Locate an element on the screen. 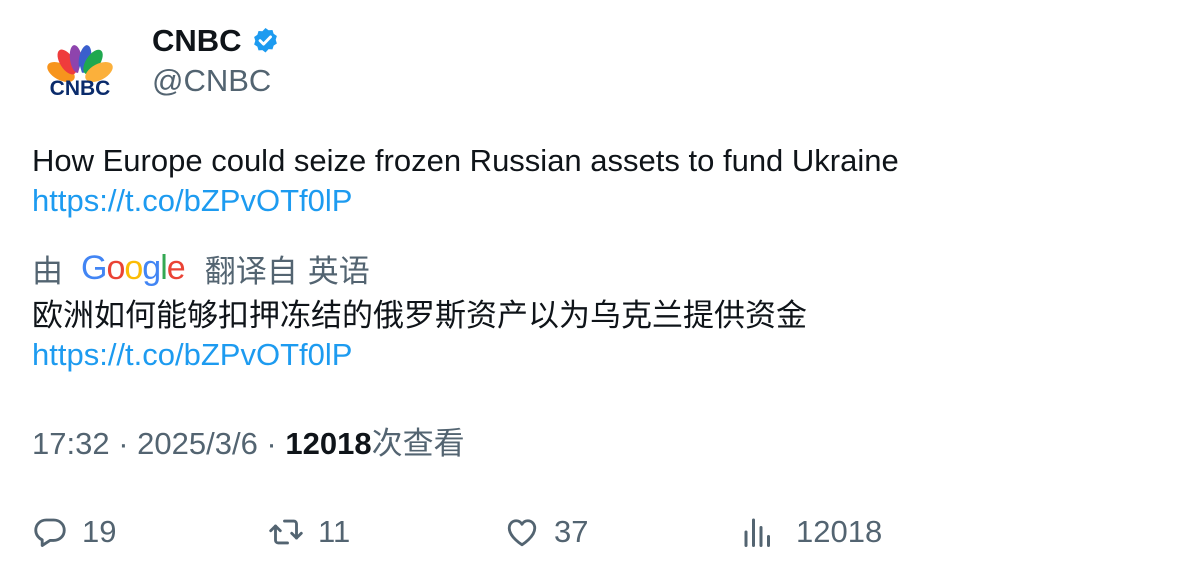 The image size is (1196, 578). reply-count: 19 is located at coordinates (99, 531).